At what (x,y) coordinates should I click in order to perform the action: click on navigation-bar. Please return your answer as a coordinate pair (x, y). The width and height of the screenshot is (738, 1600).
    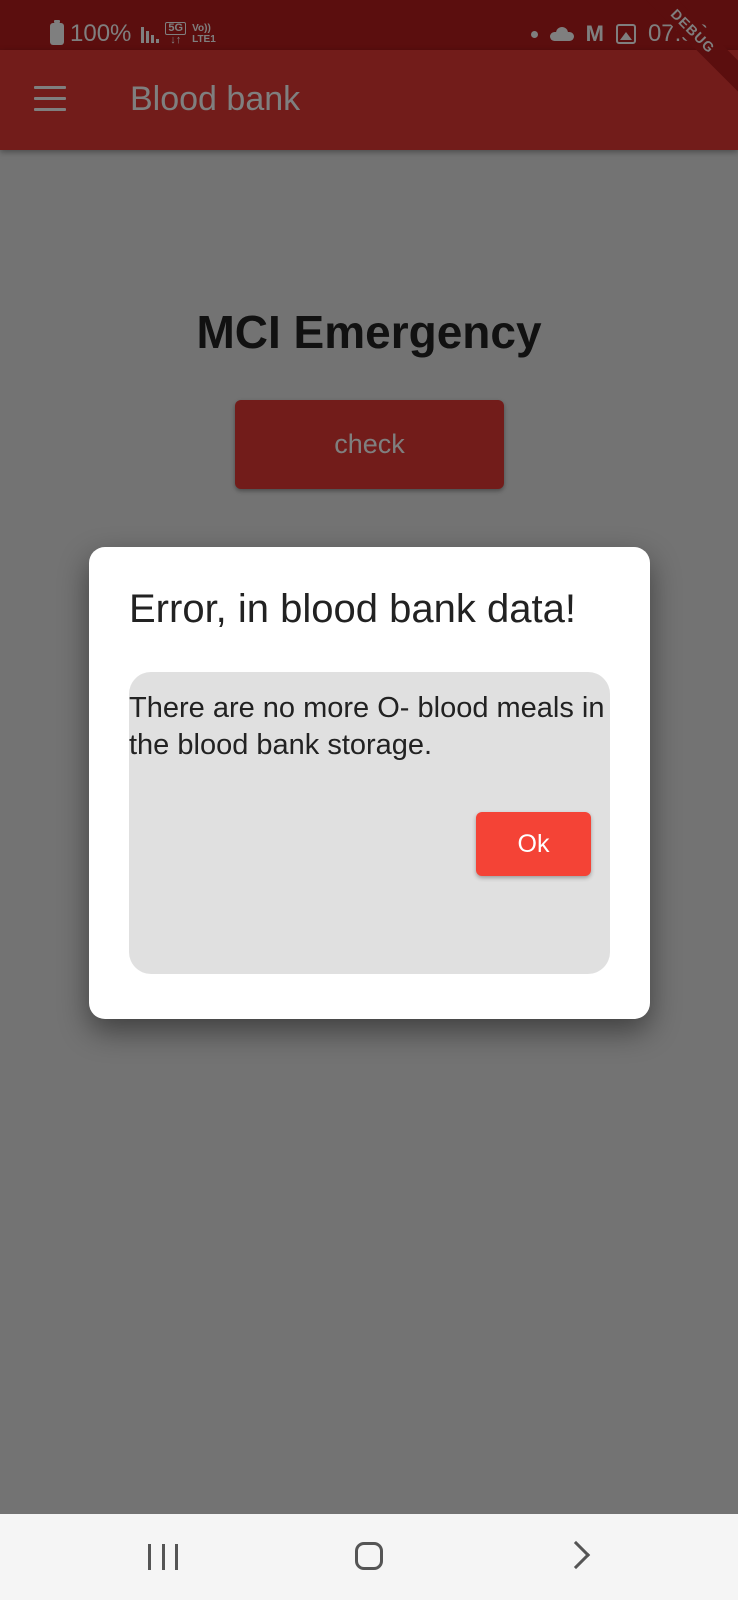
    Looking at the image, I should click on (369, 1557).